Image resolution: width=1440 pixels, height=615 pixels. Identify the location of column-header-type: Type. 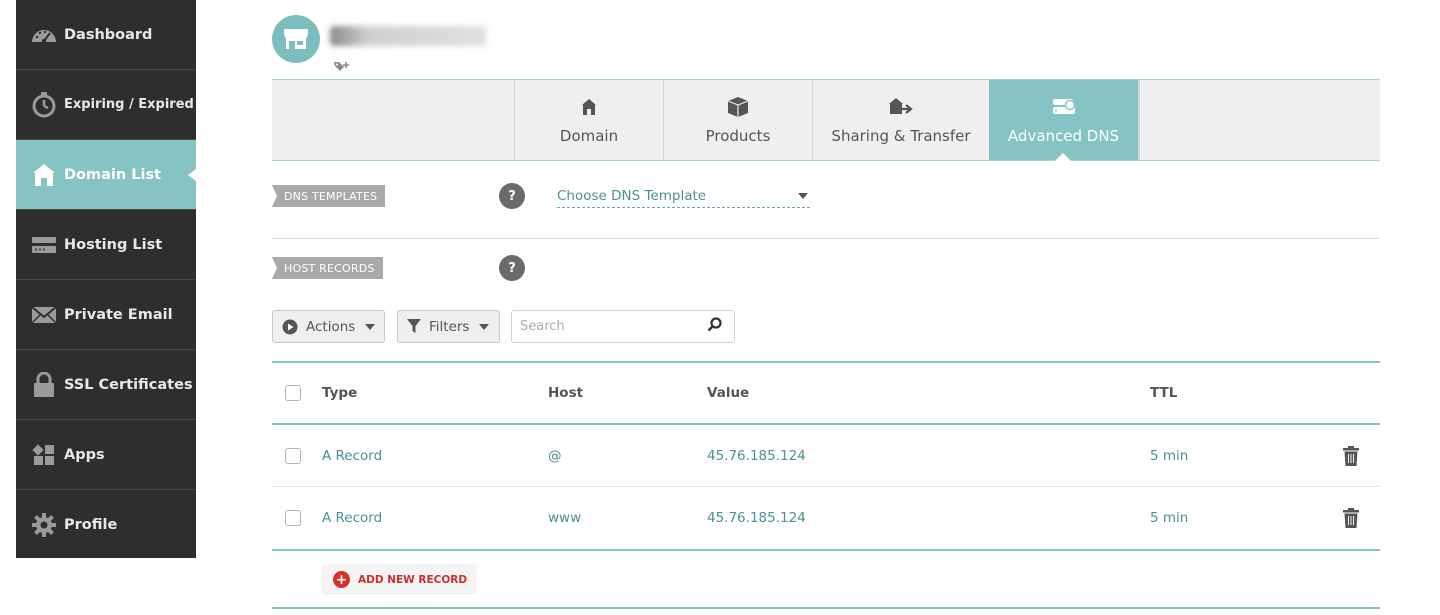
(339, 393).